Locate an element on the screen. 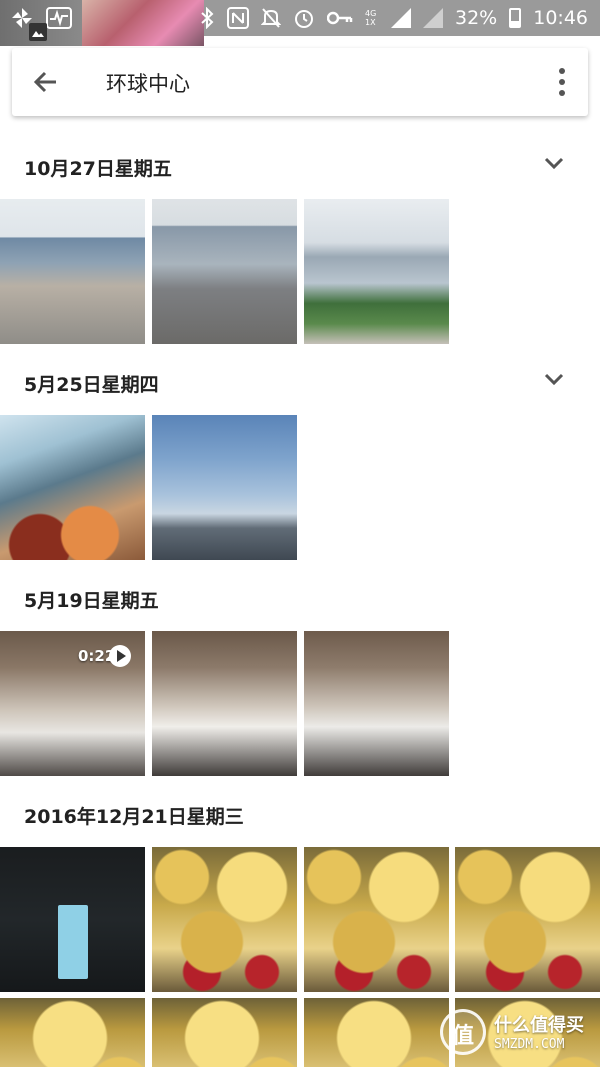 The image size is (600, 1067). key-icon is located at coordinates (340, 18).